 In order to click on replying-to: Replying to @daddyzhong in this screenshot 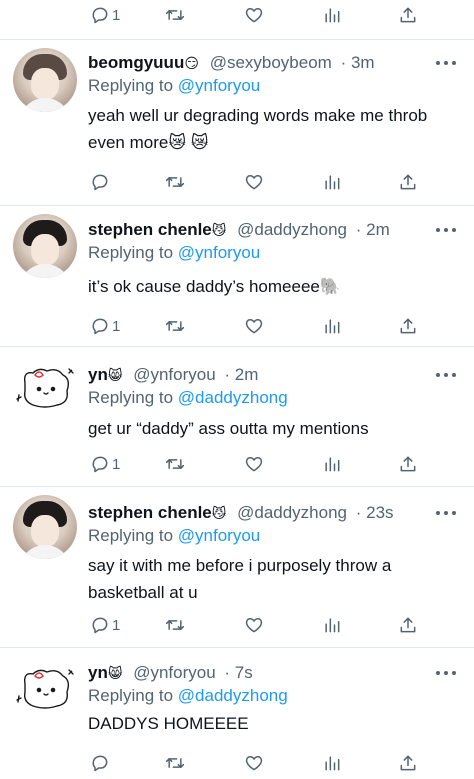, I will do `click(188, 695)`.